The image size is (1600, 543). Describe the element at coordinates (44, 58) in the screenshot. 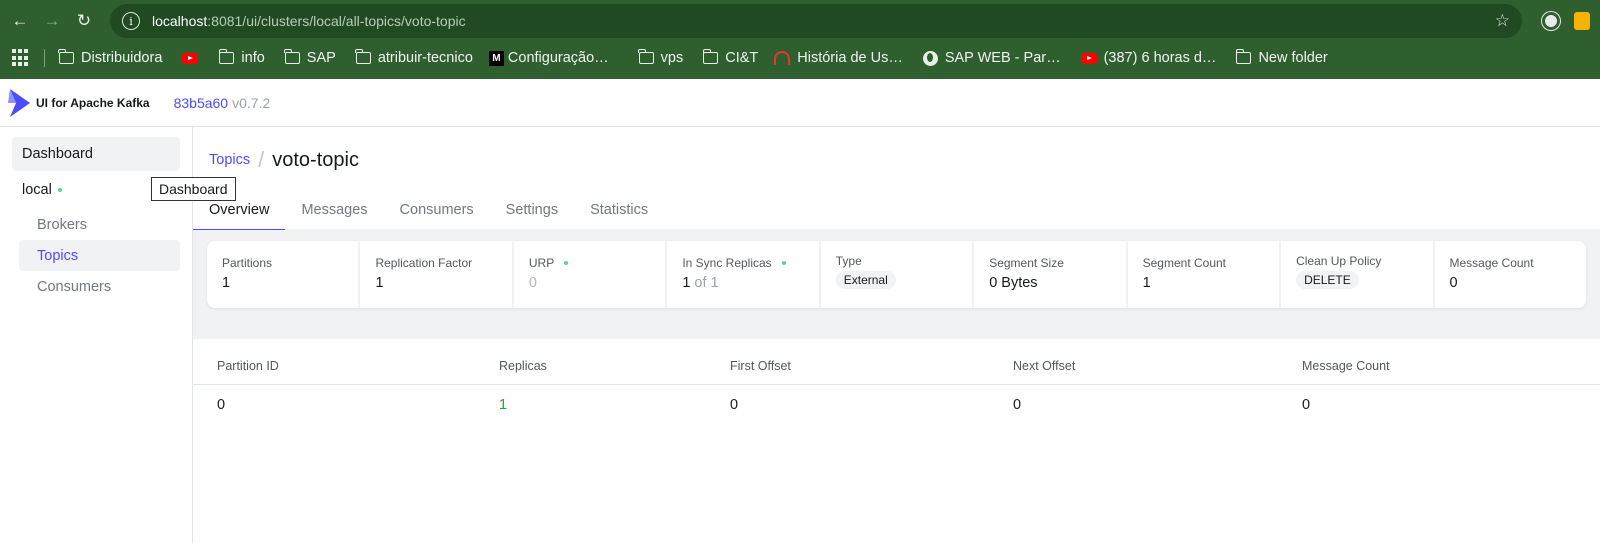

I see `bookmarks-divider` at that location.